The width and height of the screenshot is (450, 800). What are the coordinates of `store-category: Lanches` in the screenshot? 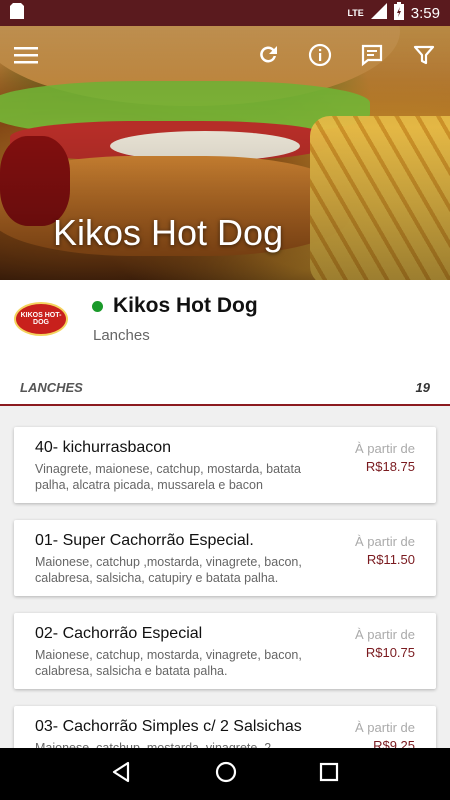 It's located at (121, 335).